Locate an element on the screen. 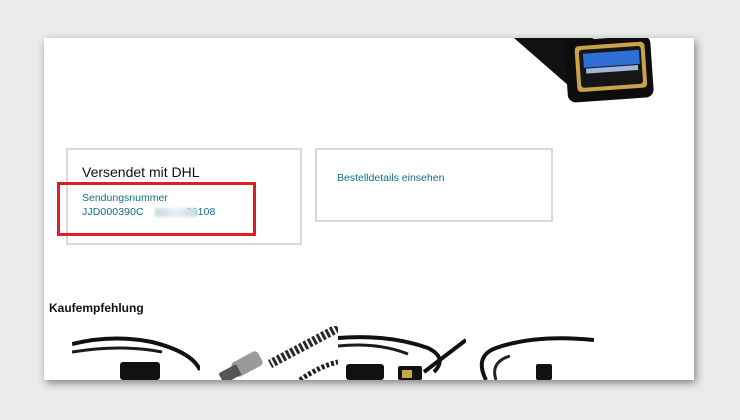  usb-adapter-cable-image is located at coordinates (402, 357).